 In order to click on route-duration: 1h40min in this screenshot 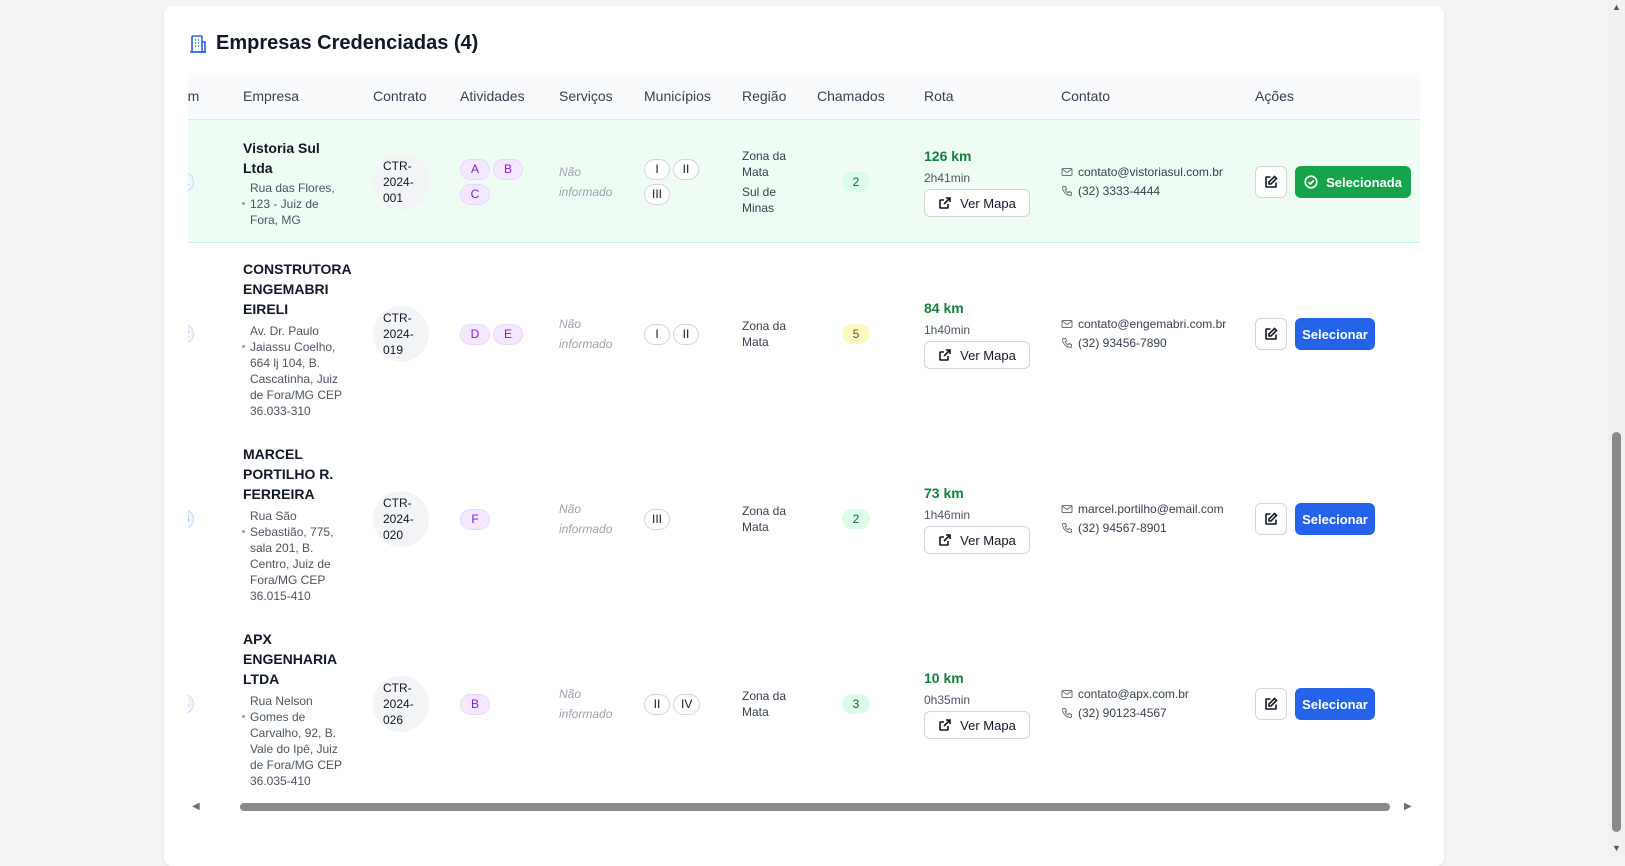, I will do `click(947, 330)`.